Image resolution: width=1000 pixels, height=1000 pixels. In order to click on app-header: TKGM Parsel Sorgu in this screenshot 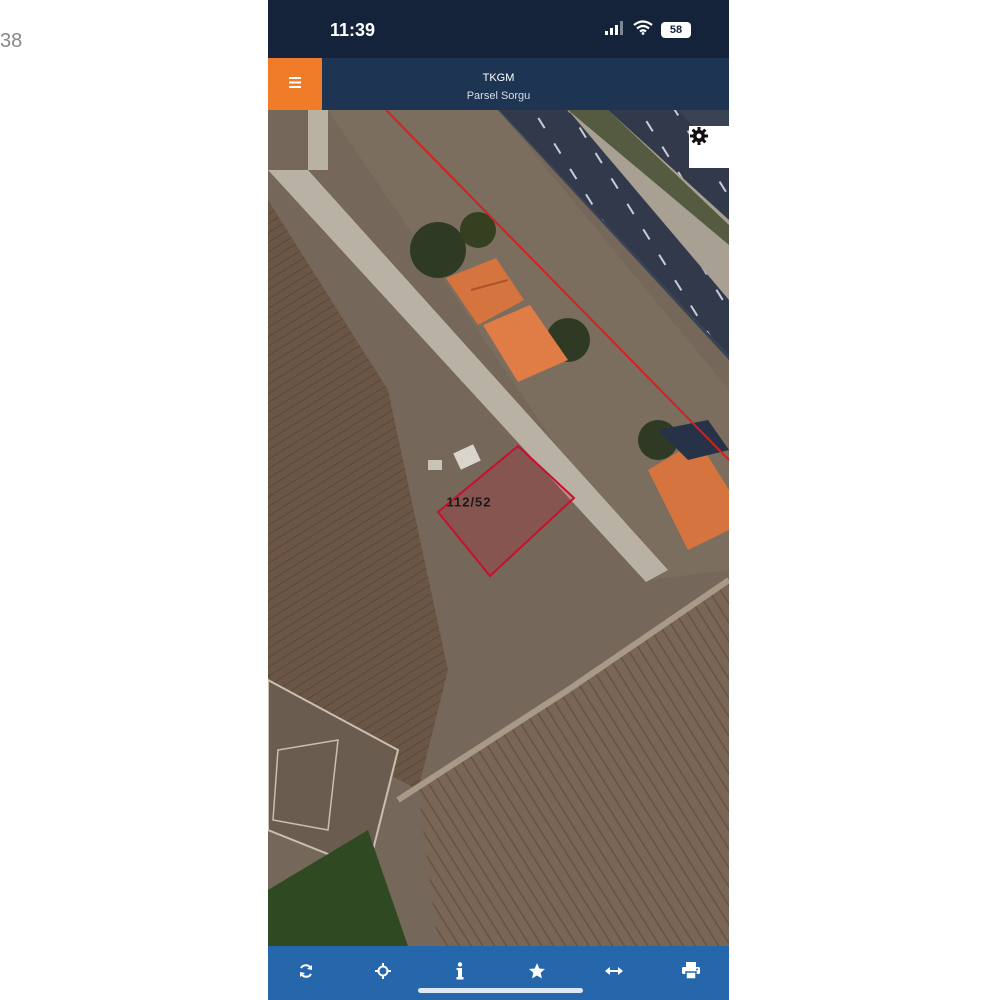, I will do `click(498, 84)`.